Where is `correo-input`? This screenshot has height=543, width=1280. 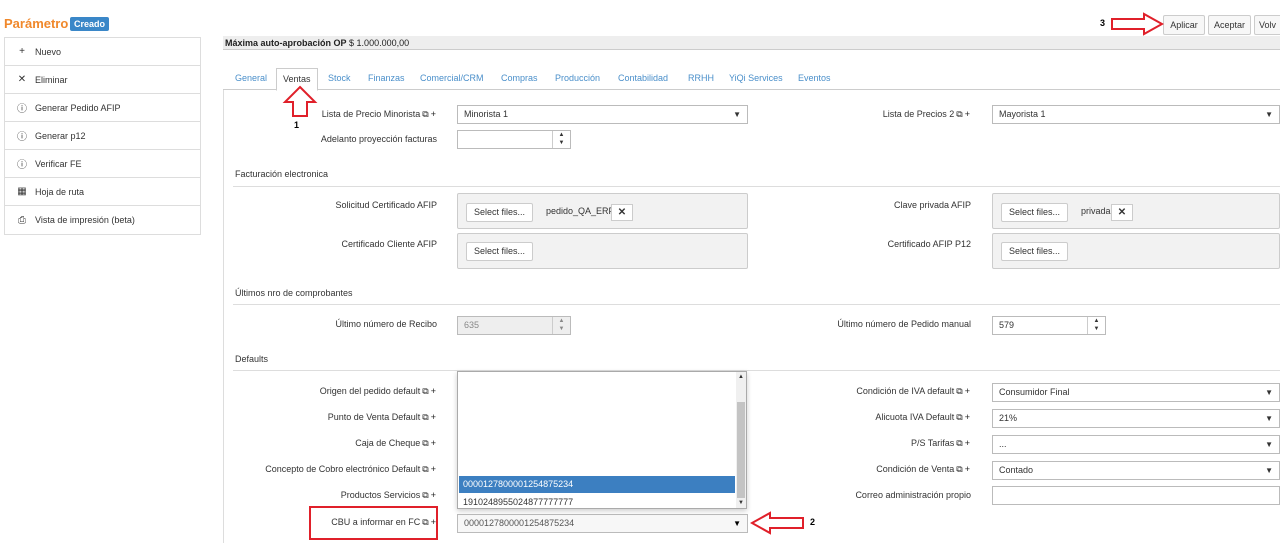
correo-input is located at coordinates (1136, 495).